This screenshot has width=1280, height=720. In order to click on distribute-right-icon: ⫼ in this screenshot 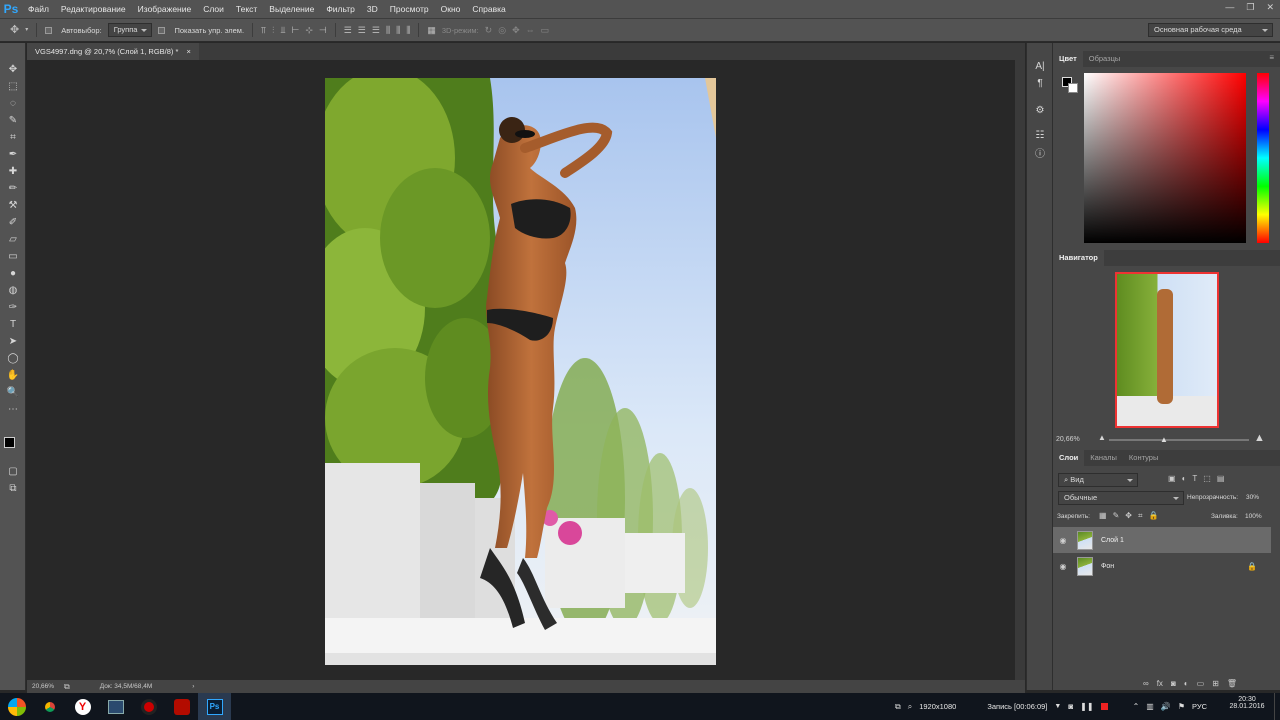, I will do `click(408, 30)`.